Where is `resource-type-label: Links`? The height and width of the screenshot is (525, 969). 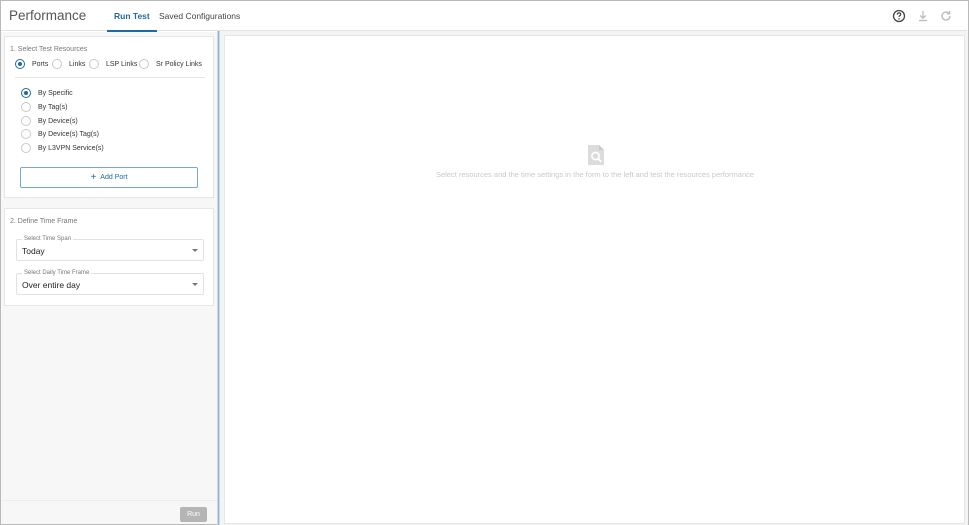
resource-type-label: Links is located at coordinates (77, 64).